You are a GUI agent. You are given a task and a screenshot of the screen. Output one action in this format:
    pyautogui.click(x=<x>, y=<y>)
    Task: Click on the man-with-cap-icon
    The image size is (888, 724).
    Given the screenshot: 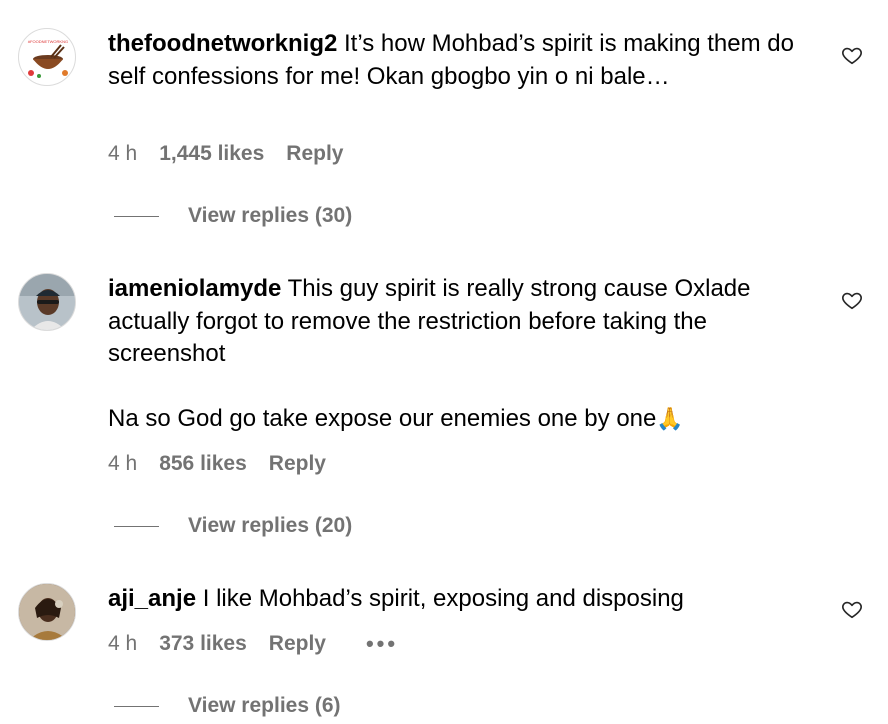 What is the action you would take?
    pyautogui.click(x=47, y=302)
    